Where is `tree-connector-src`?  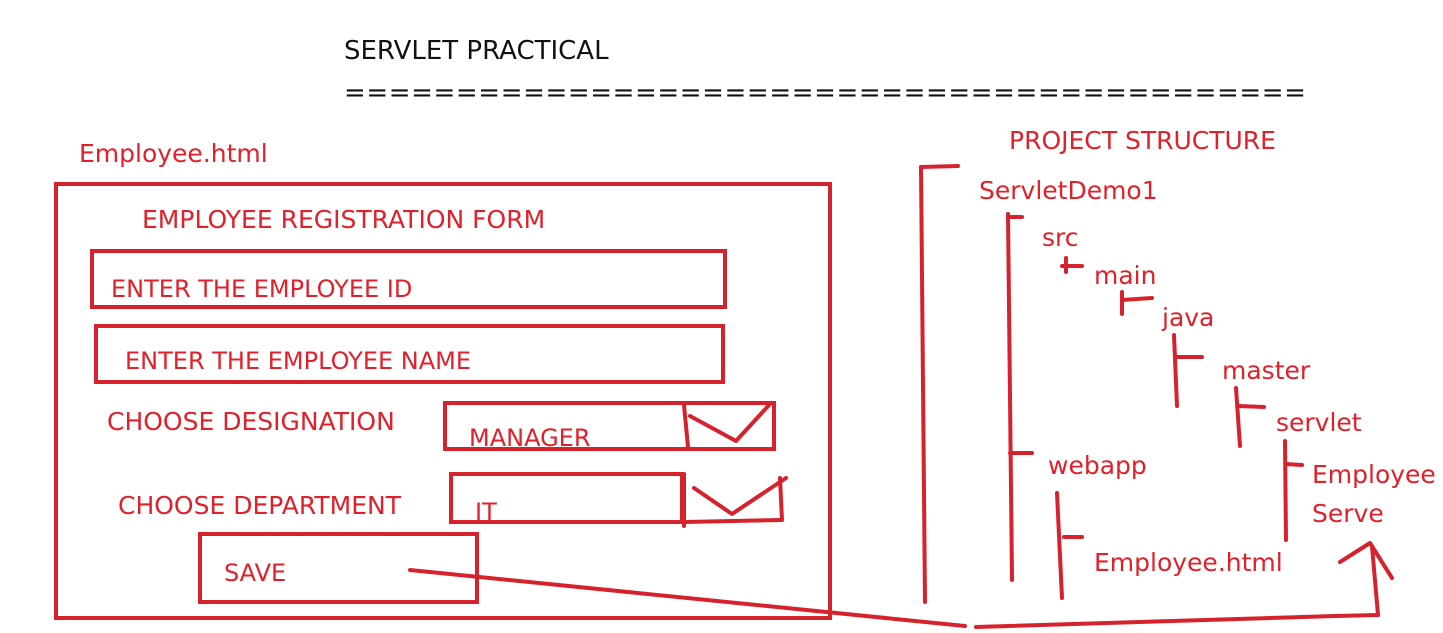 tree-connector-src is located at coordinates (1072, 265).